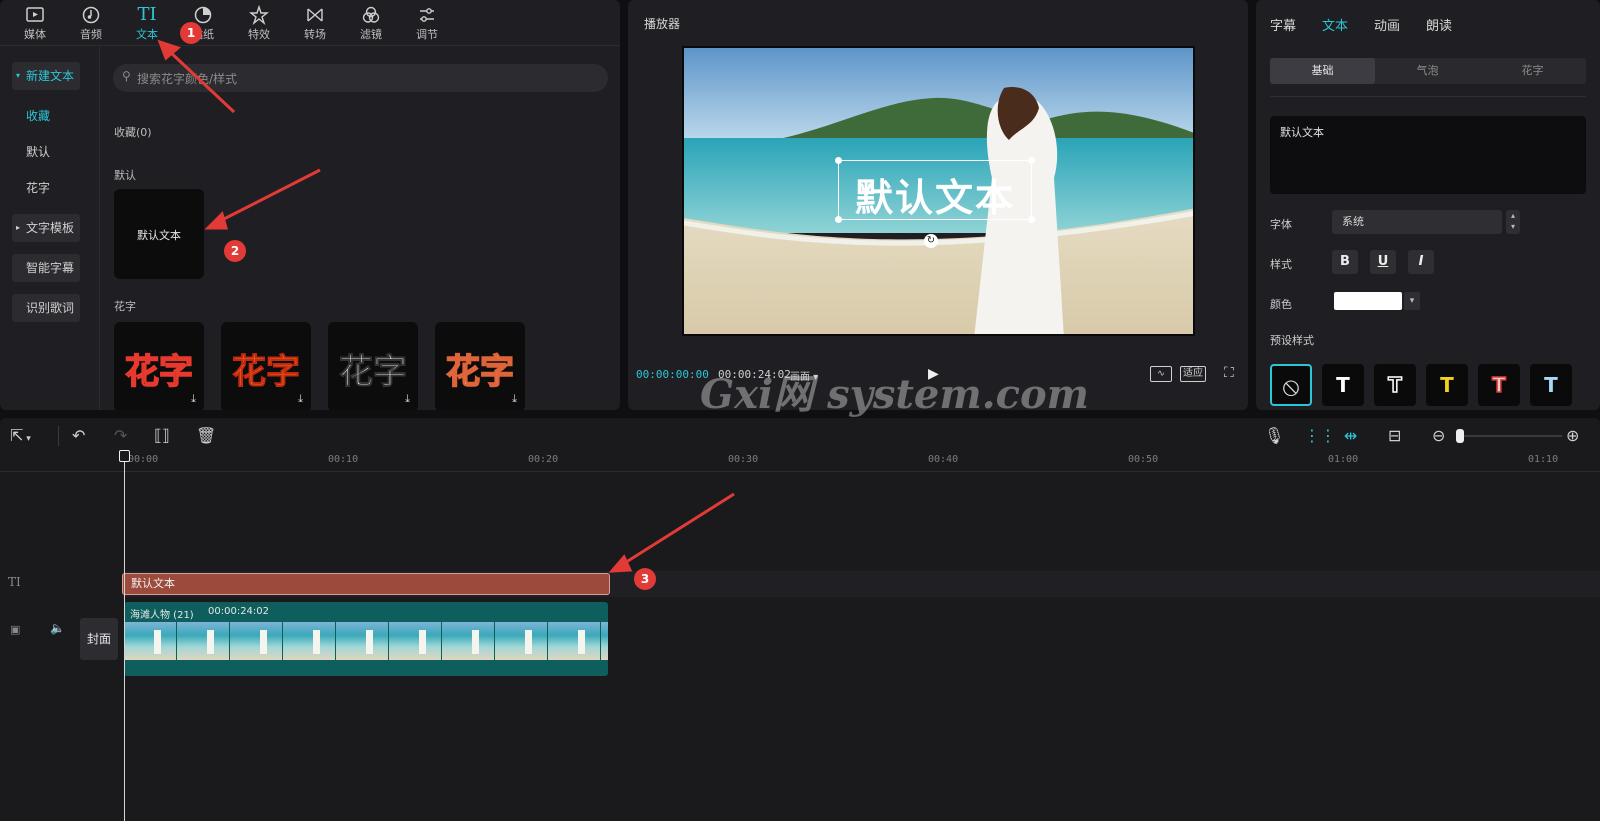 Image resolution: width=1600 pixels, height=821 pixels. Describe the element at coordinates (191, 33) in the screenshot. I see `annotation-marker-1: 1` at that location.